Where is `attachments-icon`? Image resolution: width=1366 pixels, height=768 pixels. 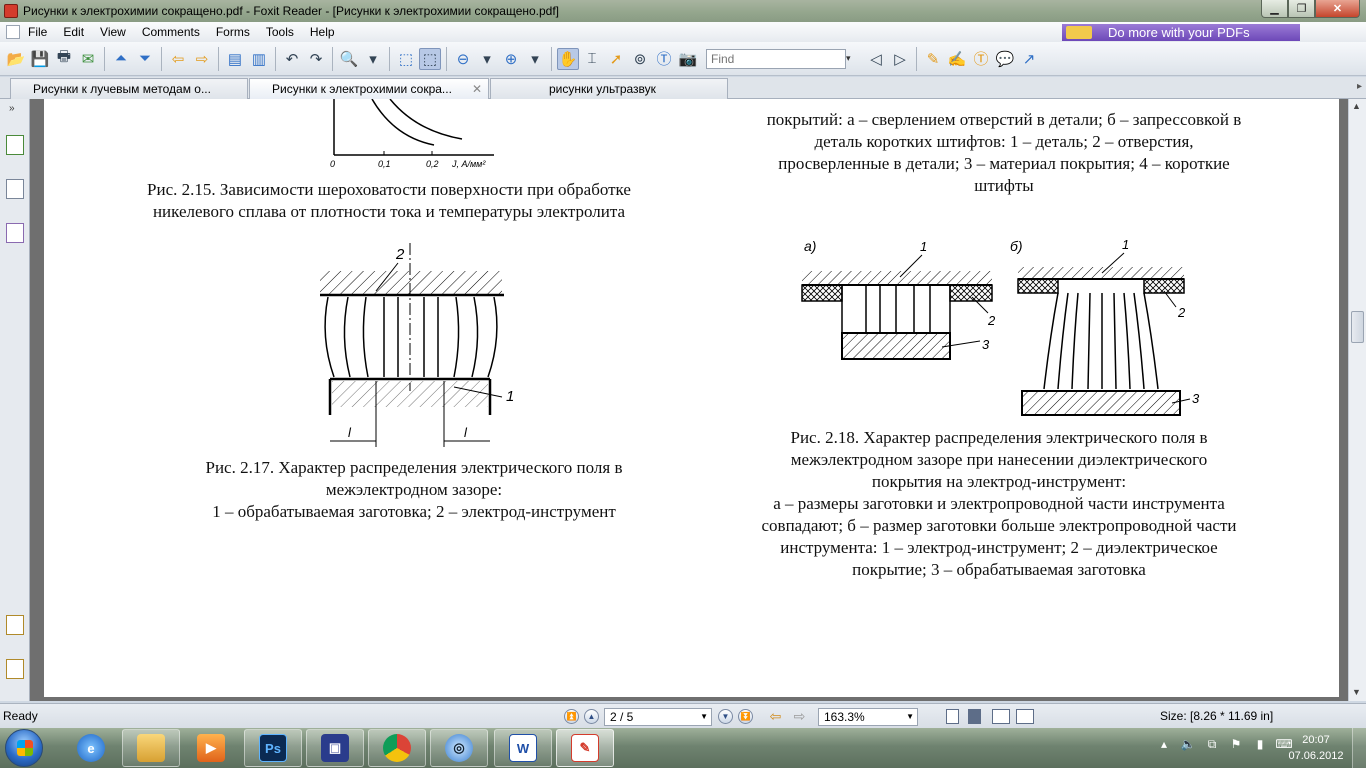
attachments-icon is located at coordinates (15, 669).